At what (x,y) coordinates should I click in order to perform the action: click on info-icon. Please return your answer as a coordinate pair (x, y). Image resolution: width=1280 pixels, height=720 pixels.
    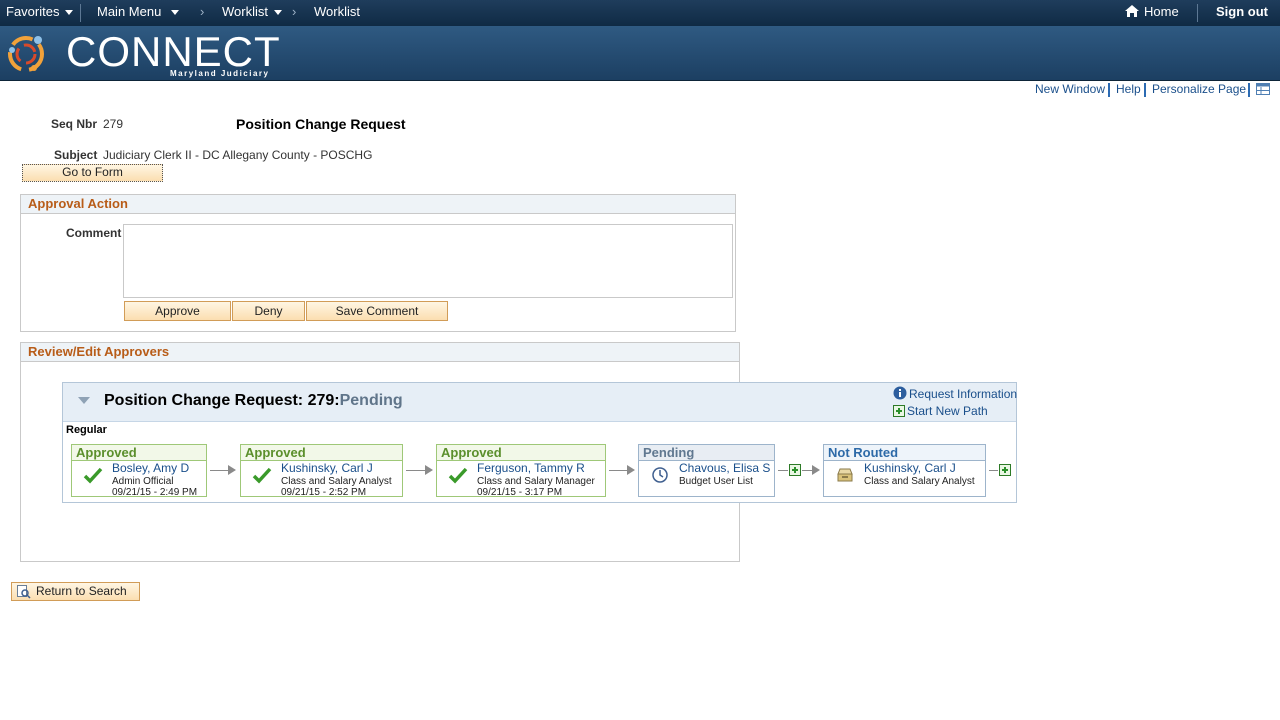
    Looking at the image, I should click on (900, 393).